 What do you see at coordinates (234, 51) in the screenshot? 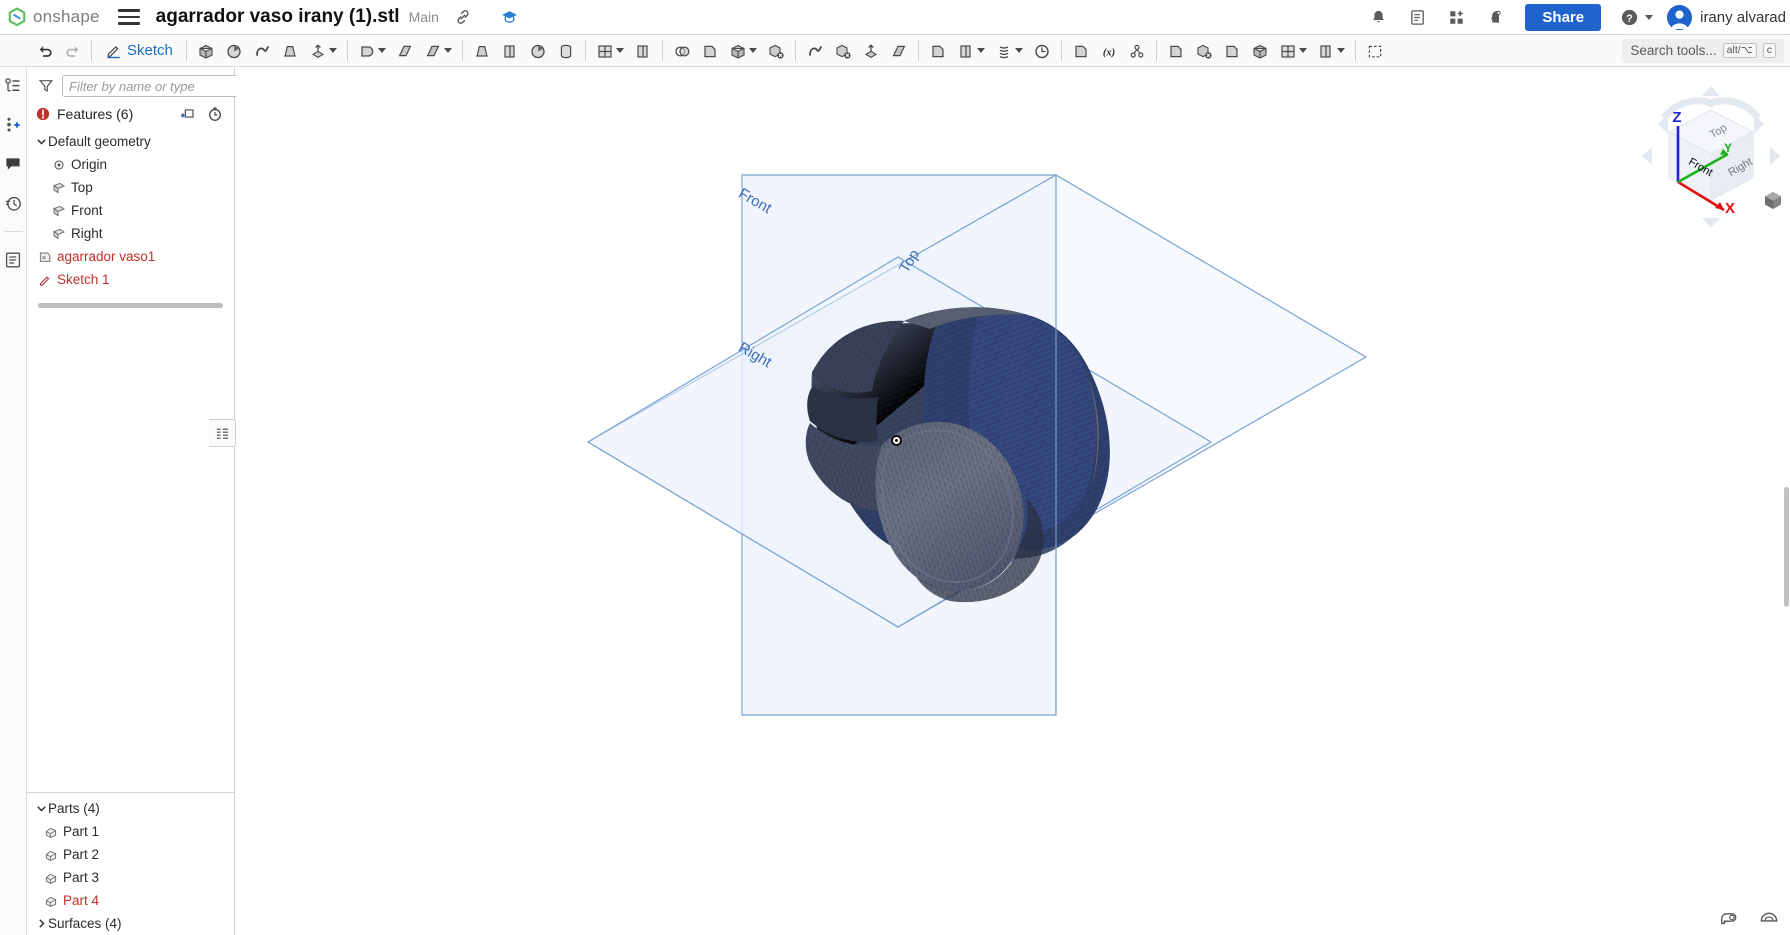
I see `revolve-icon` at bounding box center [234, 51].